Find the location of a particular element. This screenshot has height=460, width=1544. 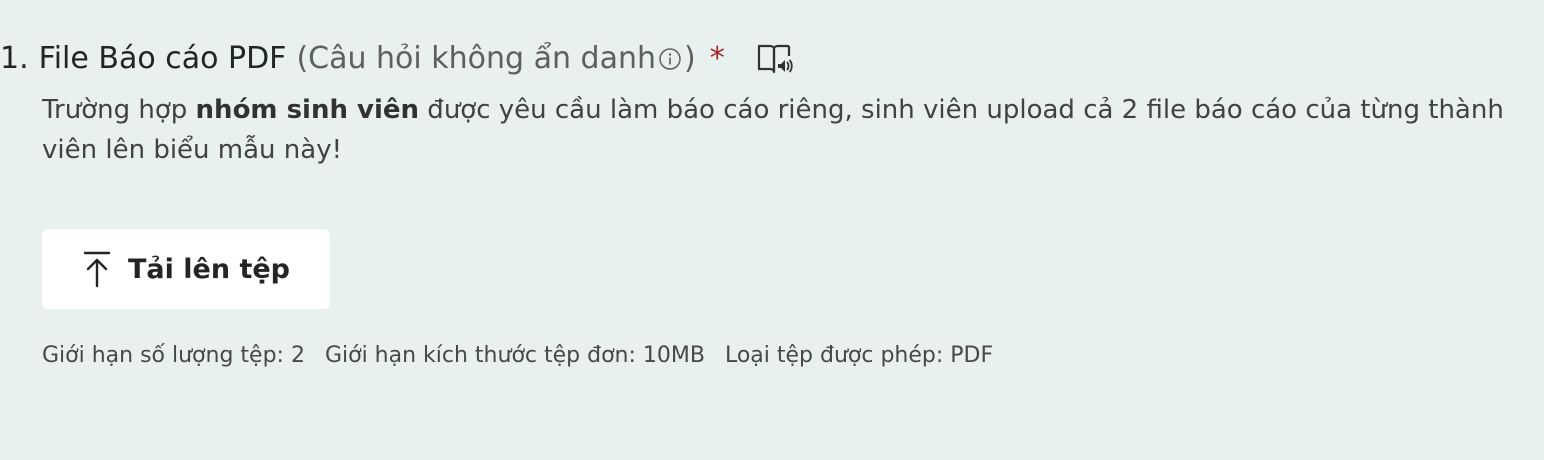

upload-file-button: Tải lên tệp is located at coordinates (186, 269).